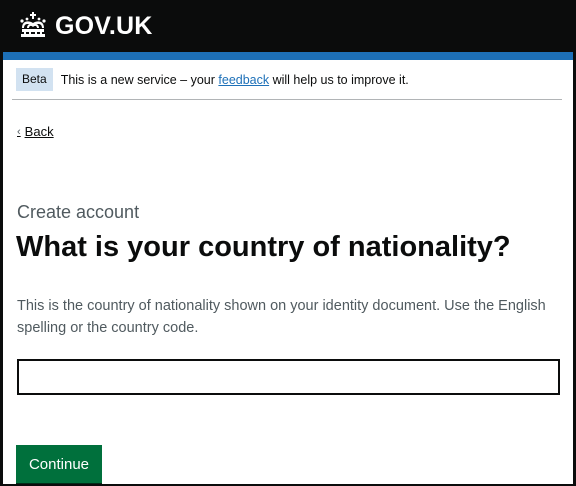  What do you see at coordinates (78, 212) in the screenshot?
I see `form-caption: Create account` at bounding box center [78, 212].